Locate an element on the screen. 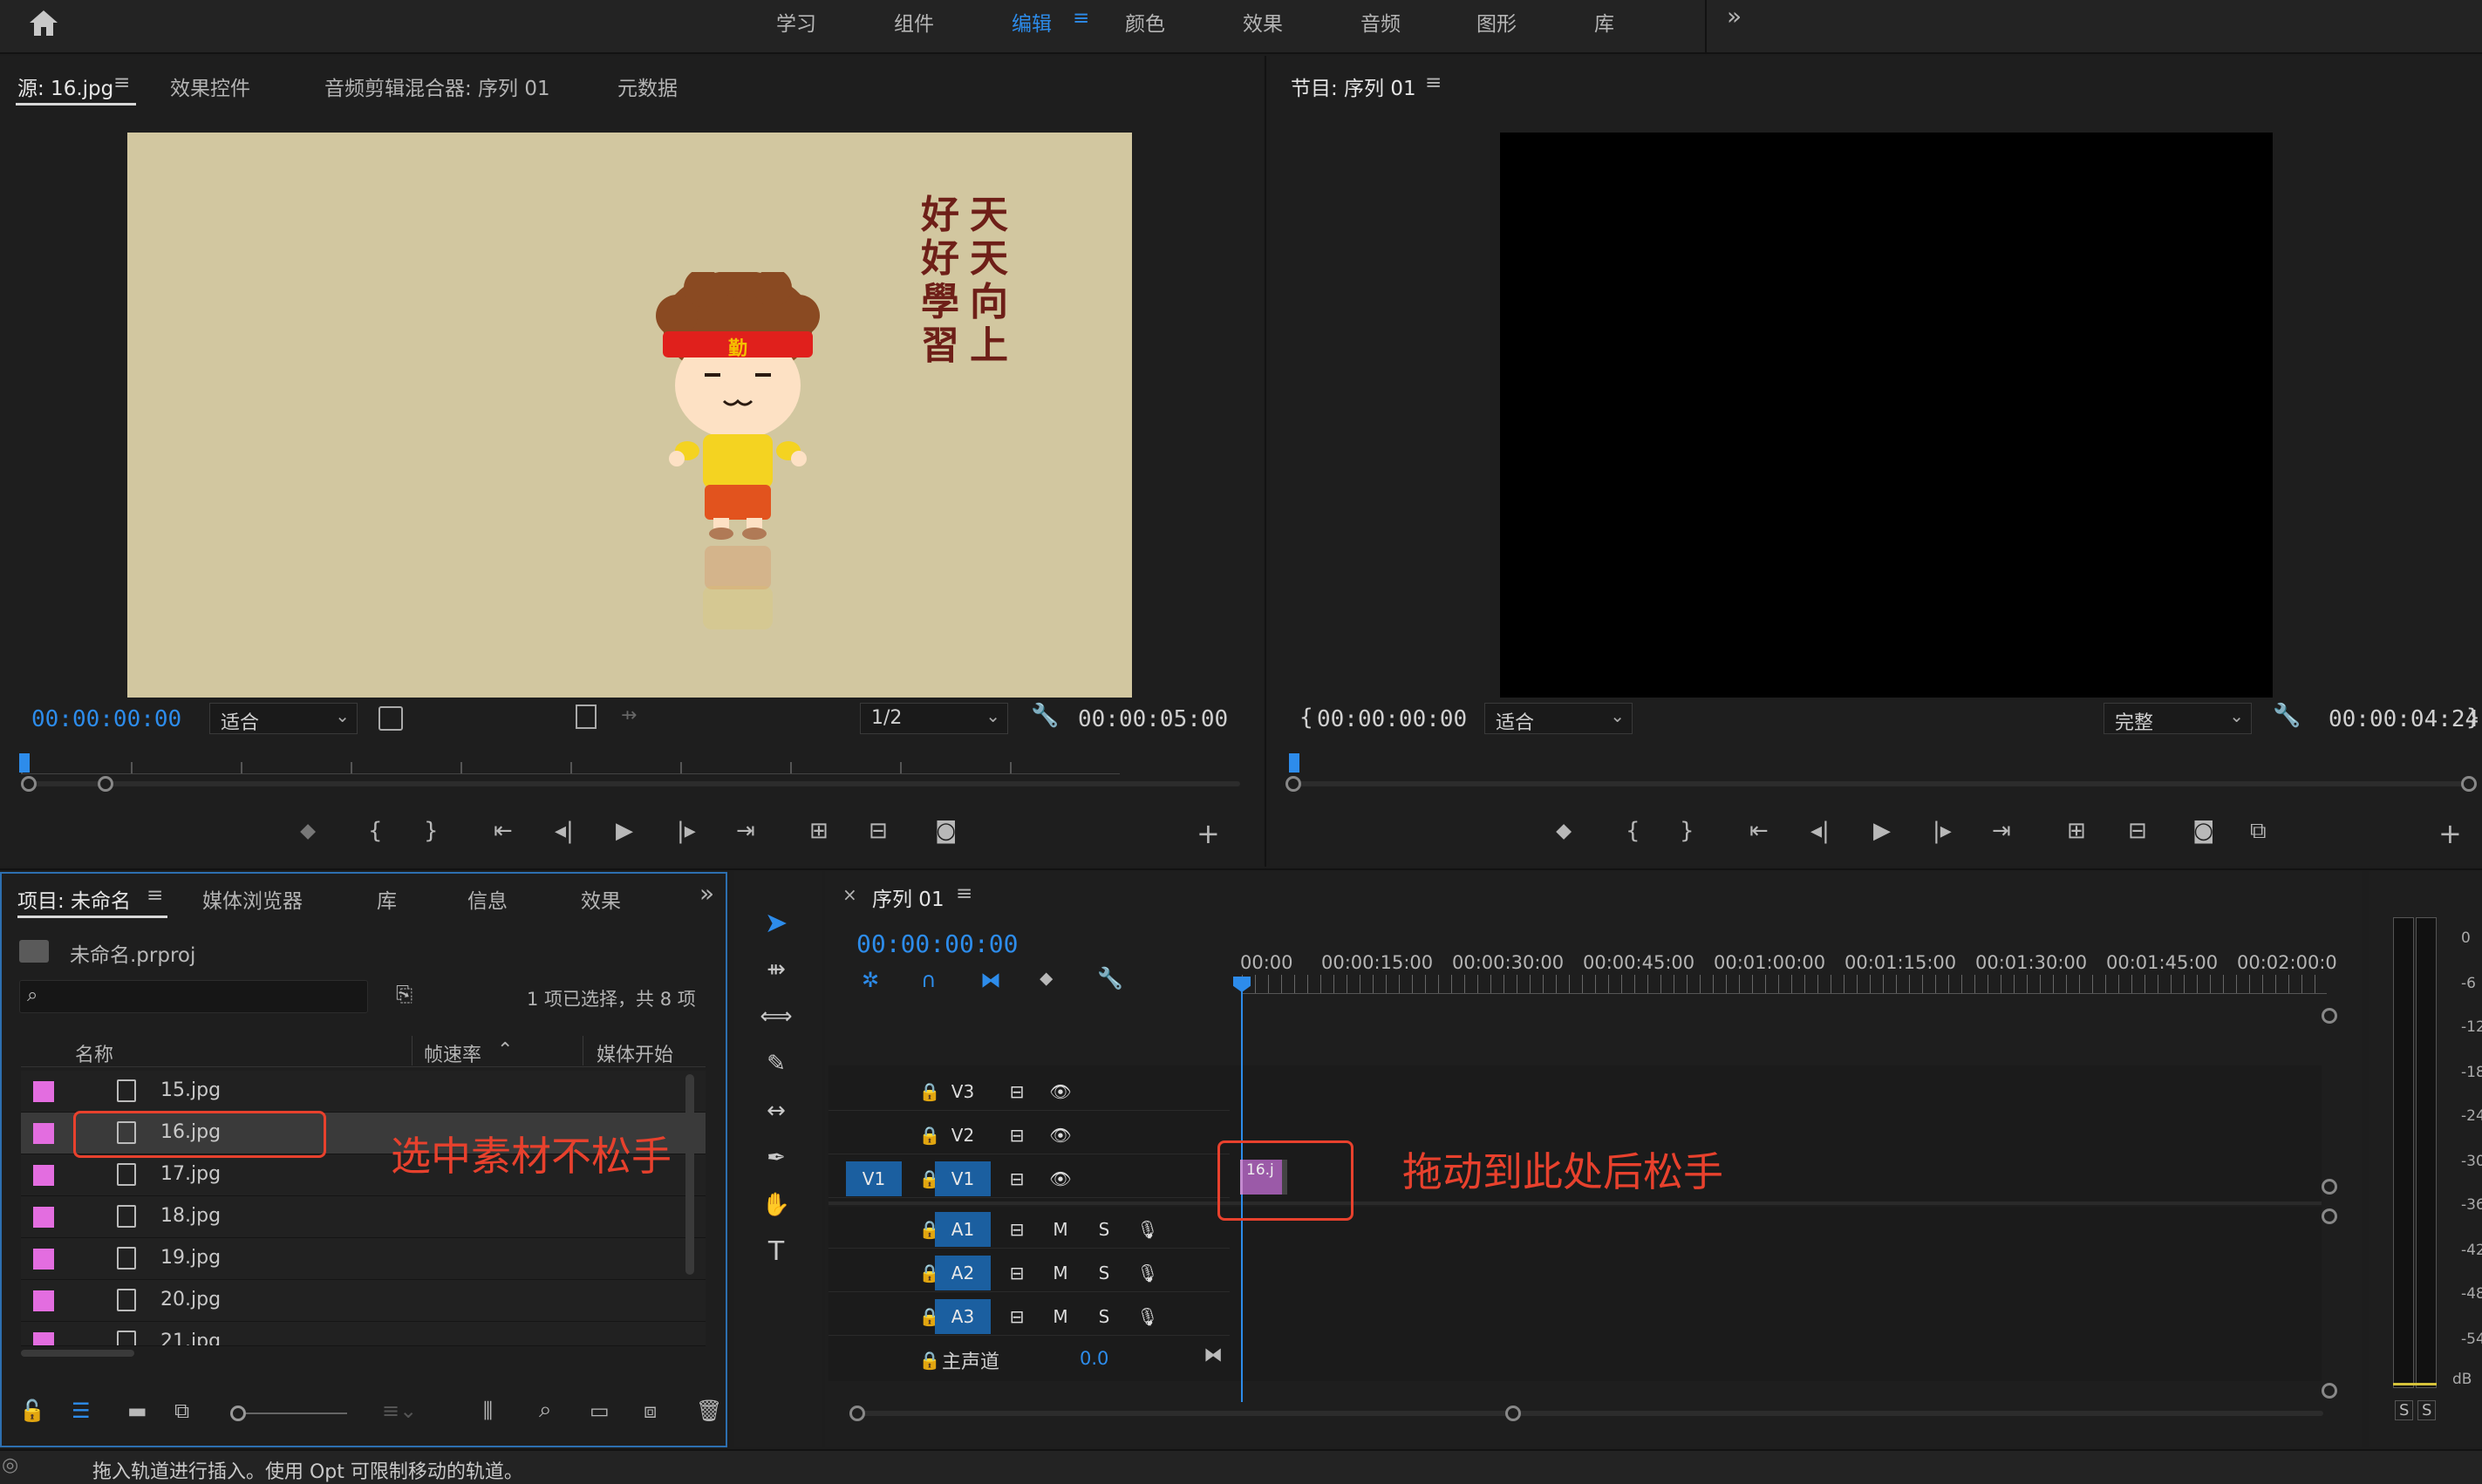 The image size is (2482, 1484). track-label-v2: V2 is located at coordinates (963, 1135).